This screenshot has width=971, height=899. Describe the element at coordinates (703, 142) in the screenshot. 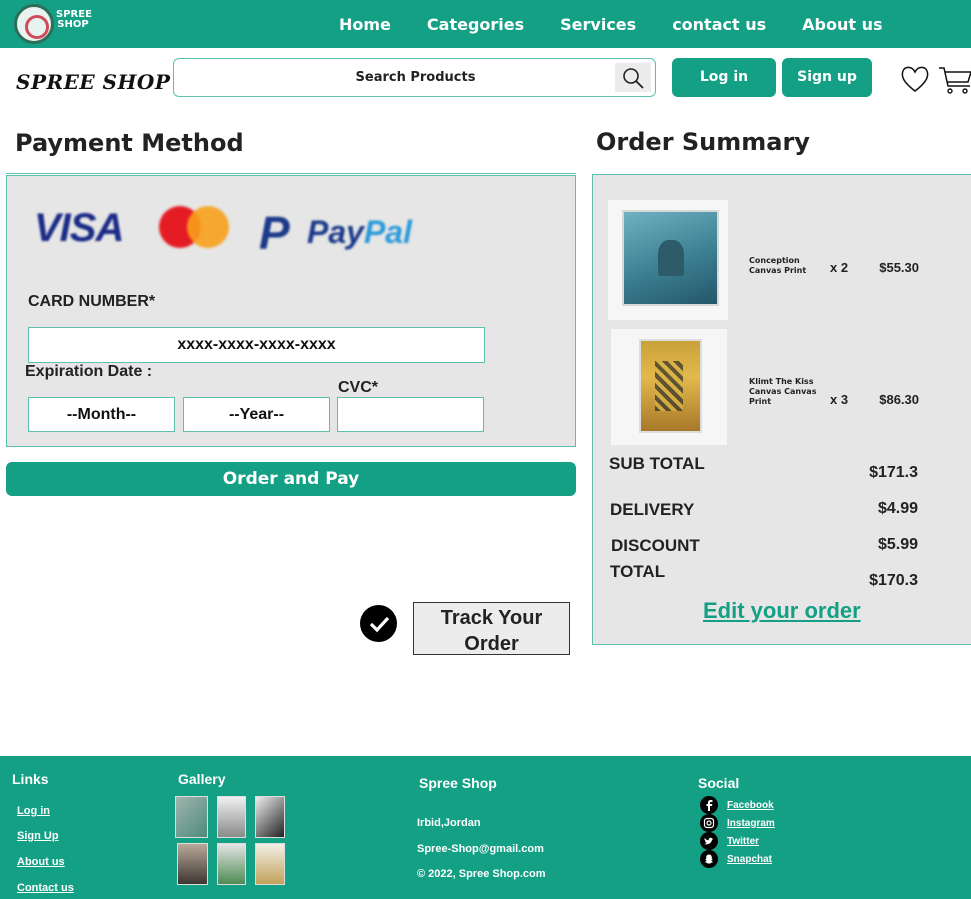

I see `order-summary-title: Order Summary` at that location.